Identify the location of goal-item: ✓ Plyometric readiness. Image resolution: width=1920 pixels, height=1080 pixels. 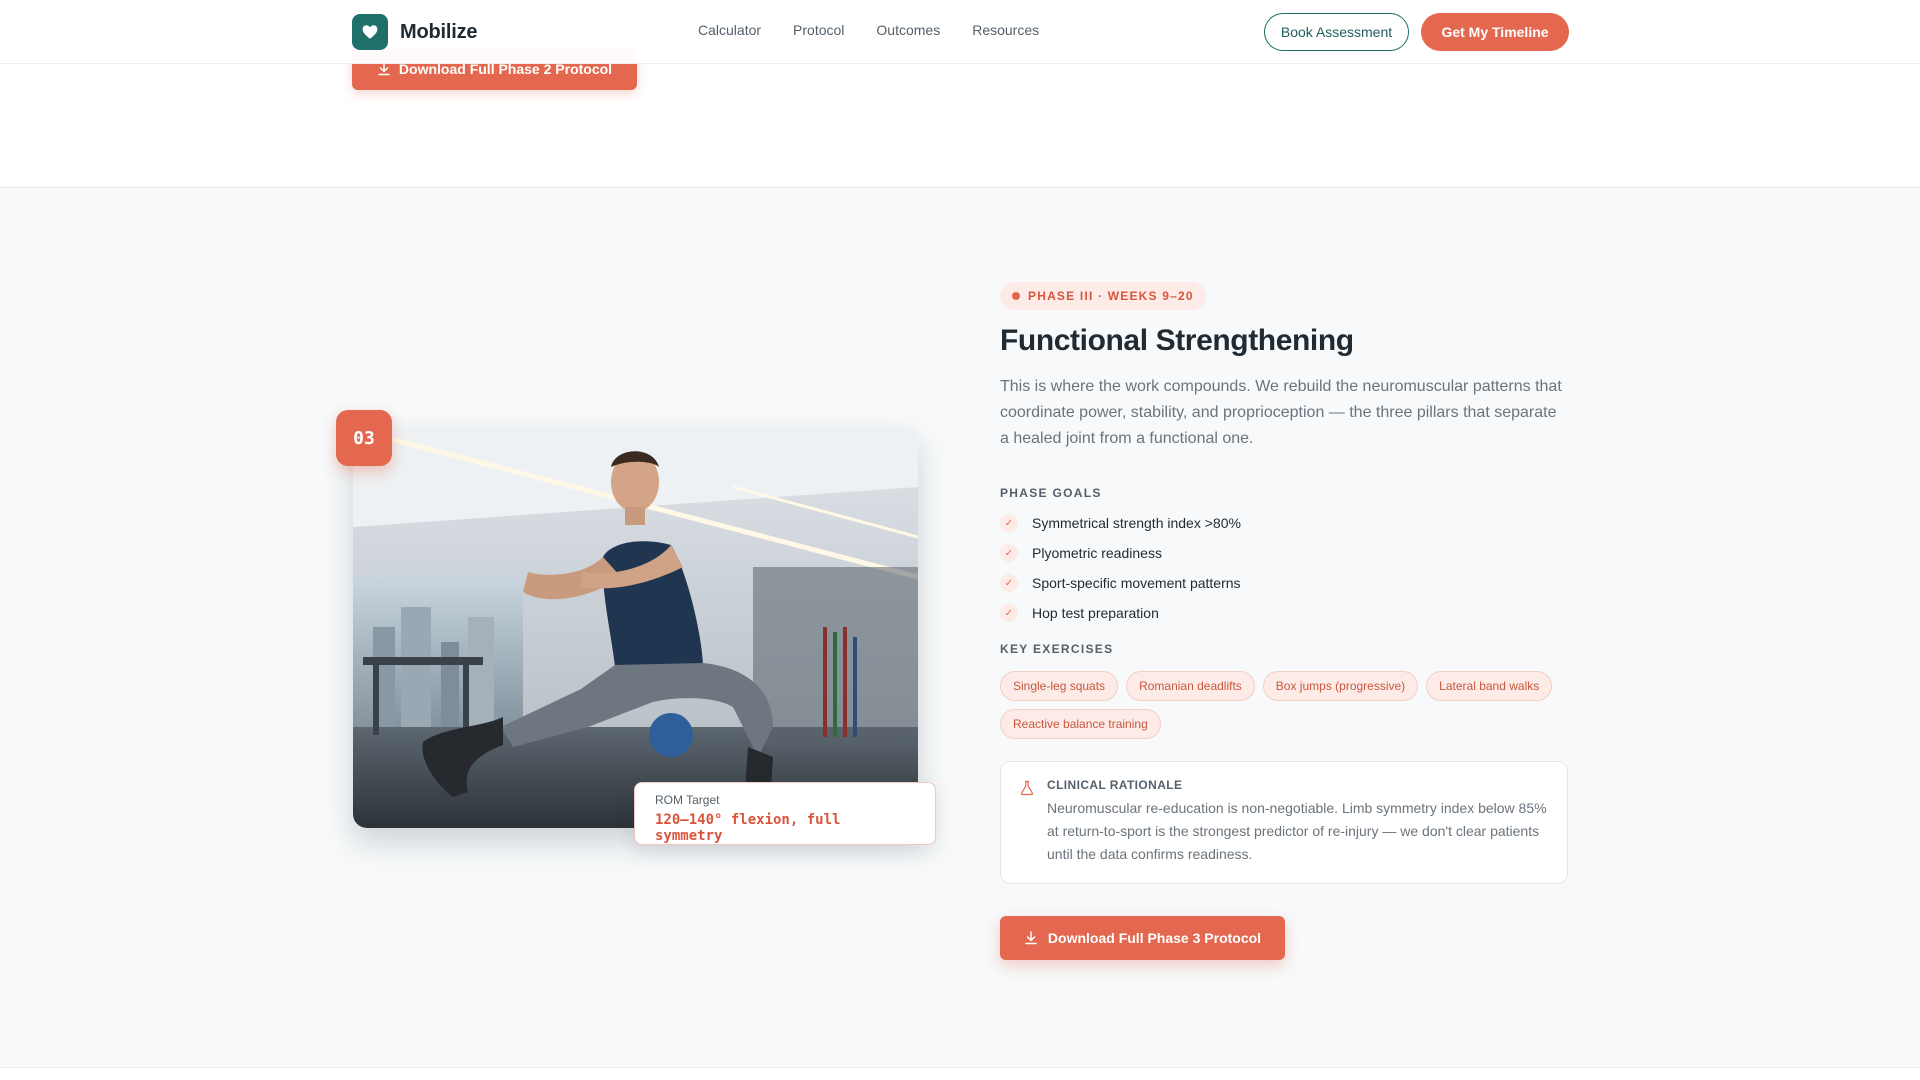
(1284, 553).